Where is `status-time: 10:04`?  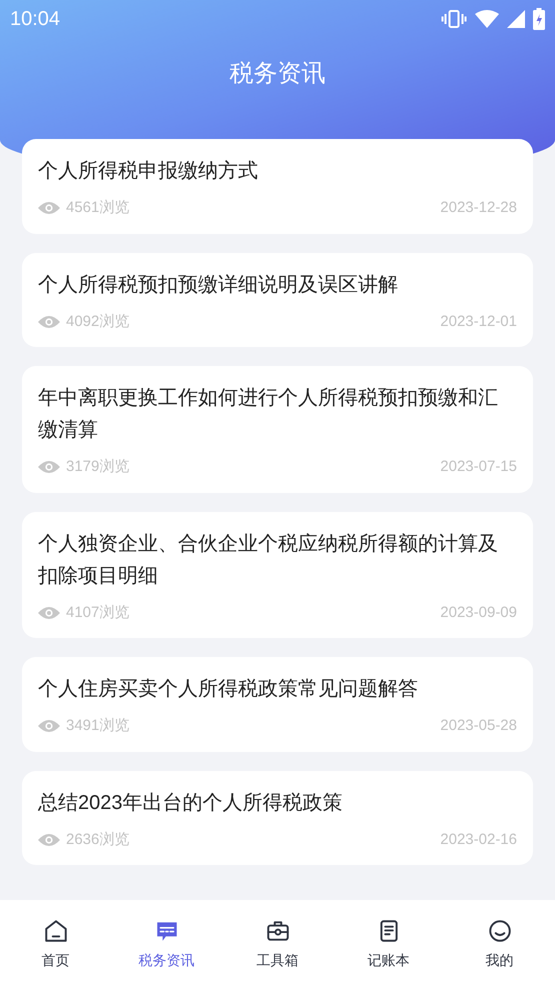
status-time: 10:04 is located at coordinates (35, 19).